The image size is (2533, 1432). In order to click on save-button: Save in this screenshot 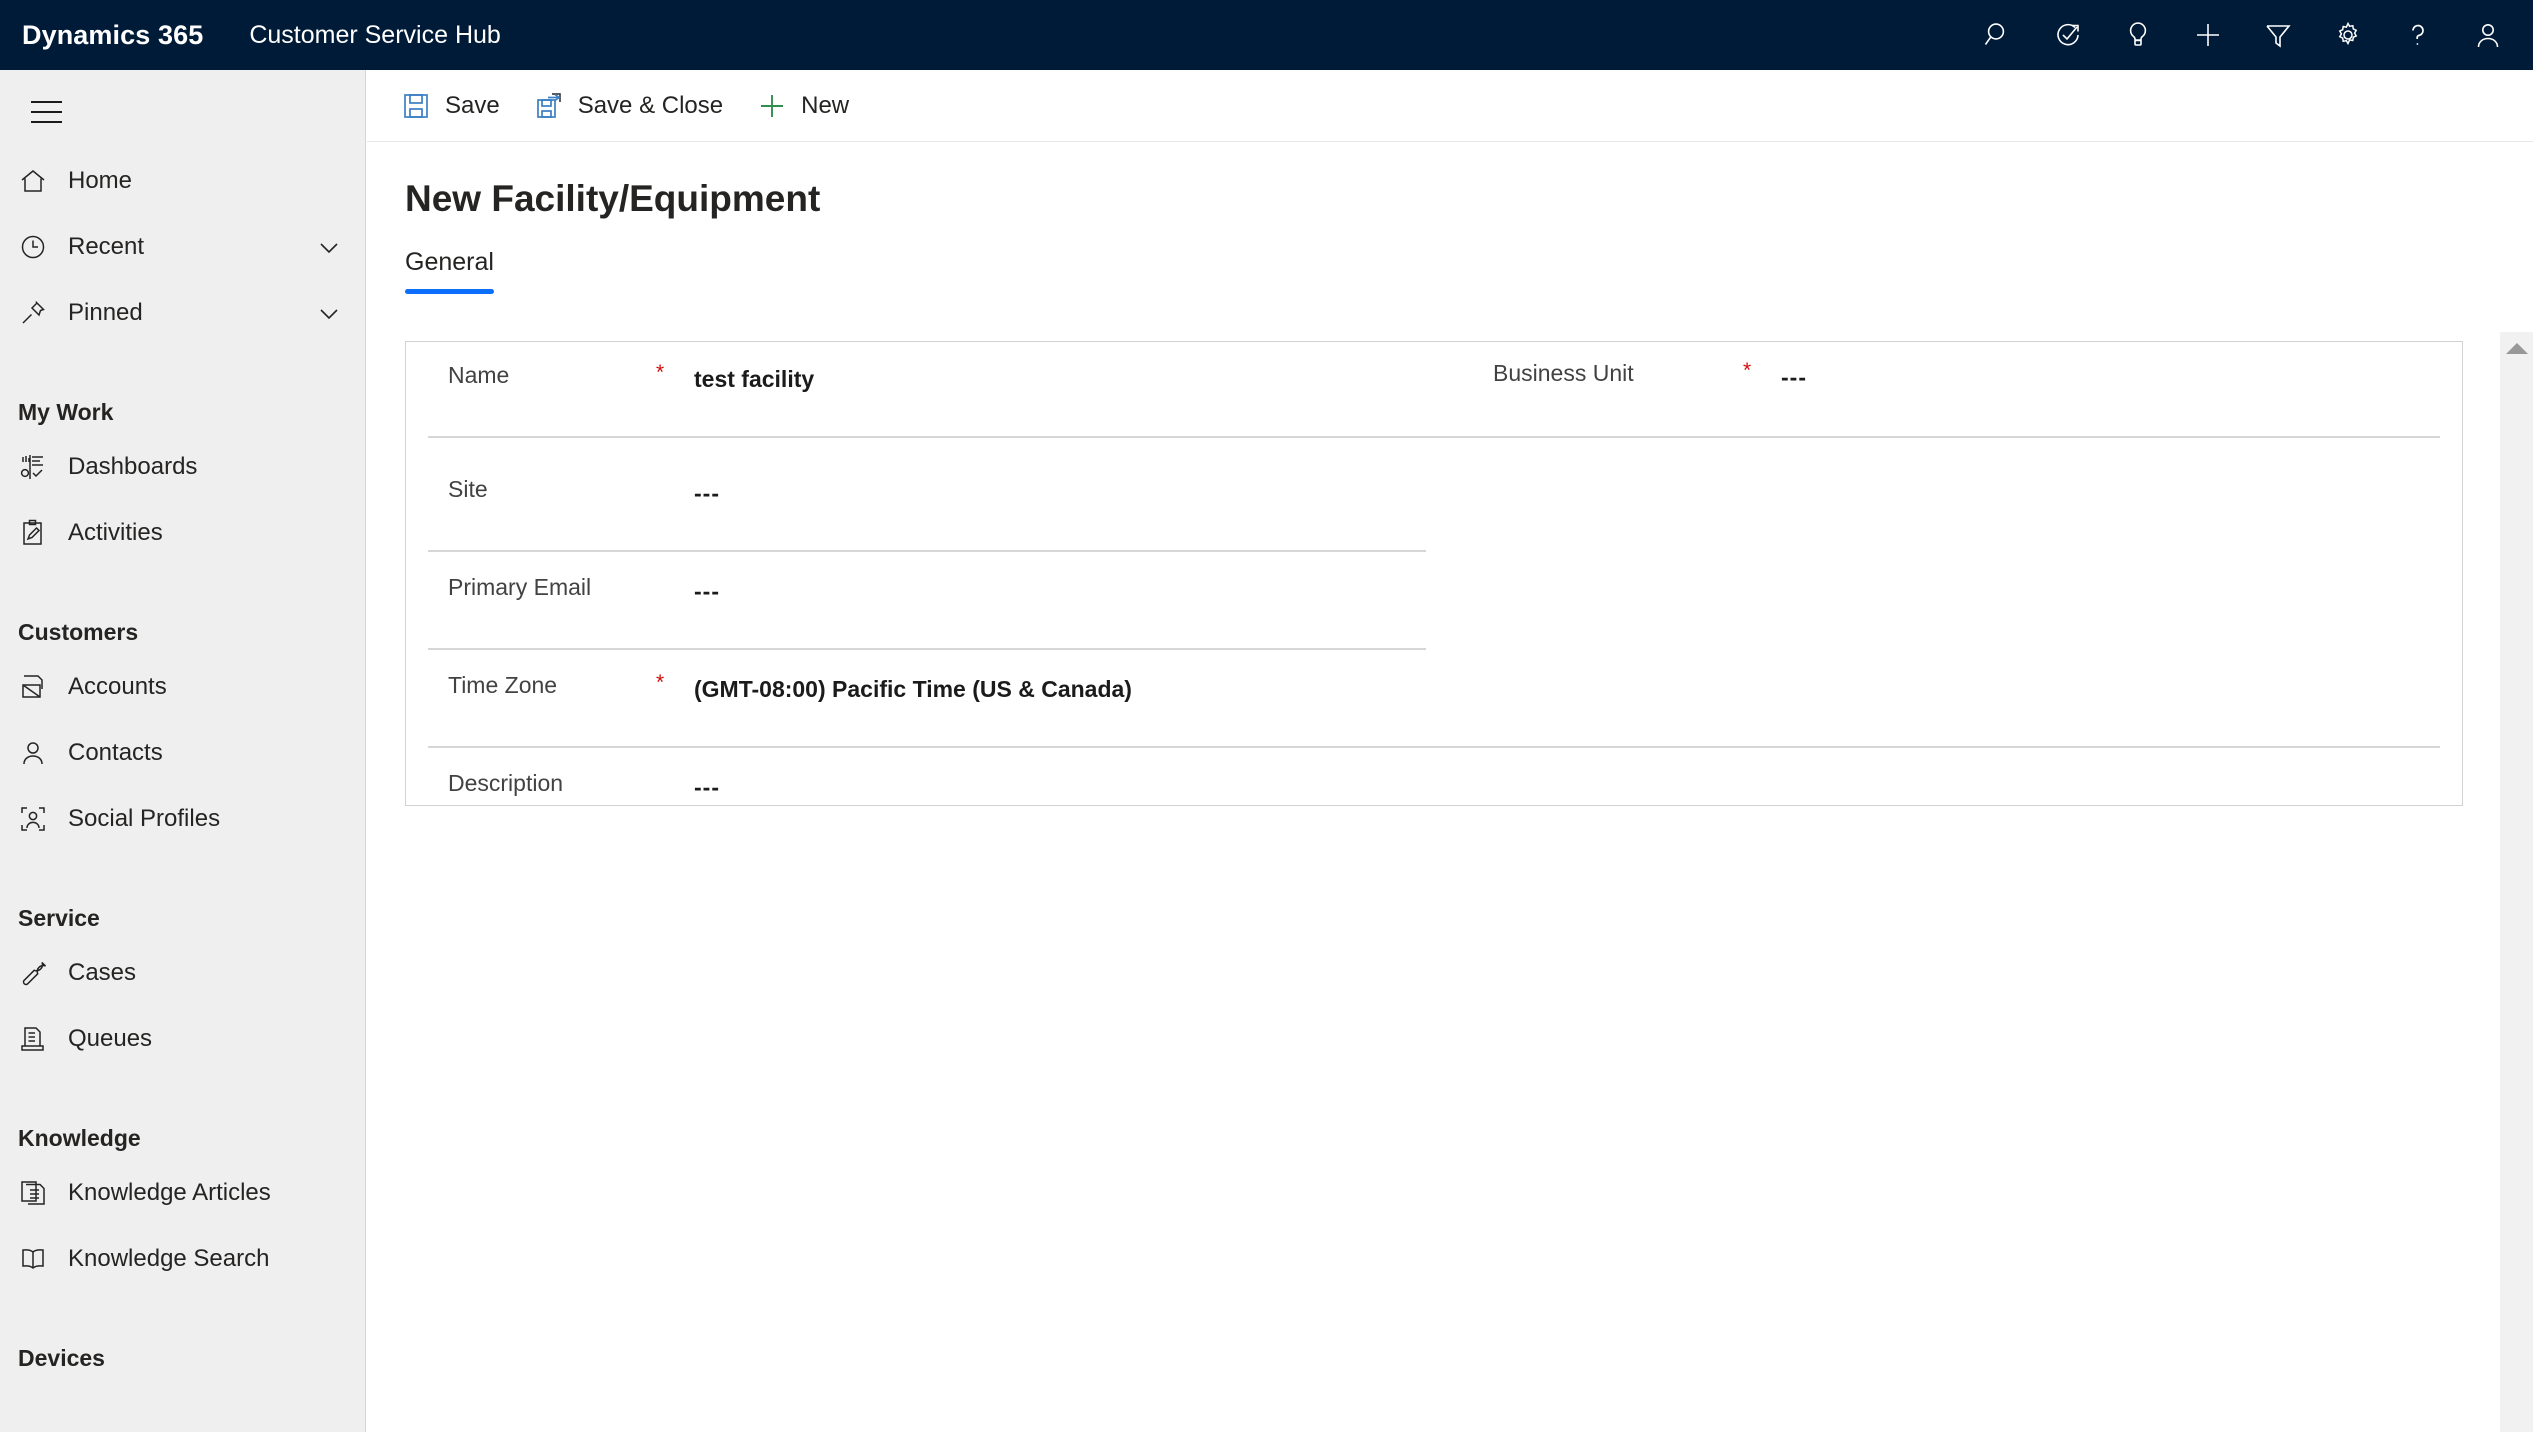, I will do `click(449, 106)`.